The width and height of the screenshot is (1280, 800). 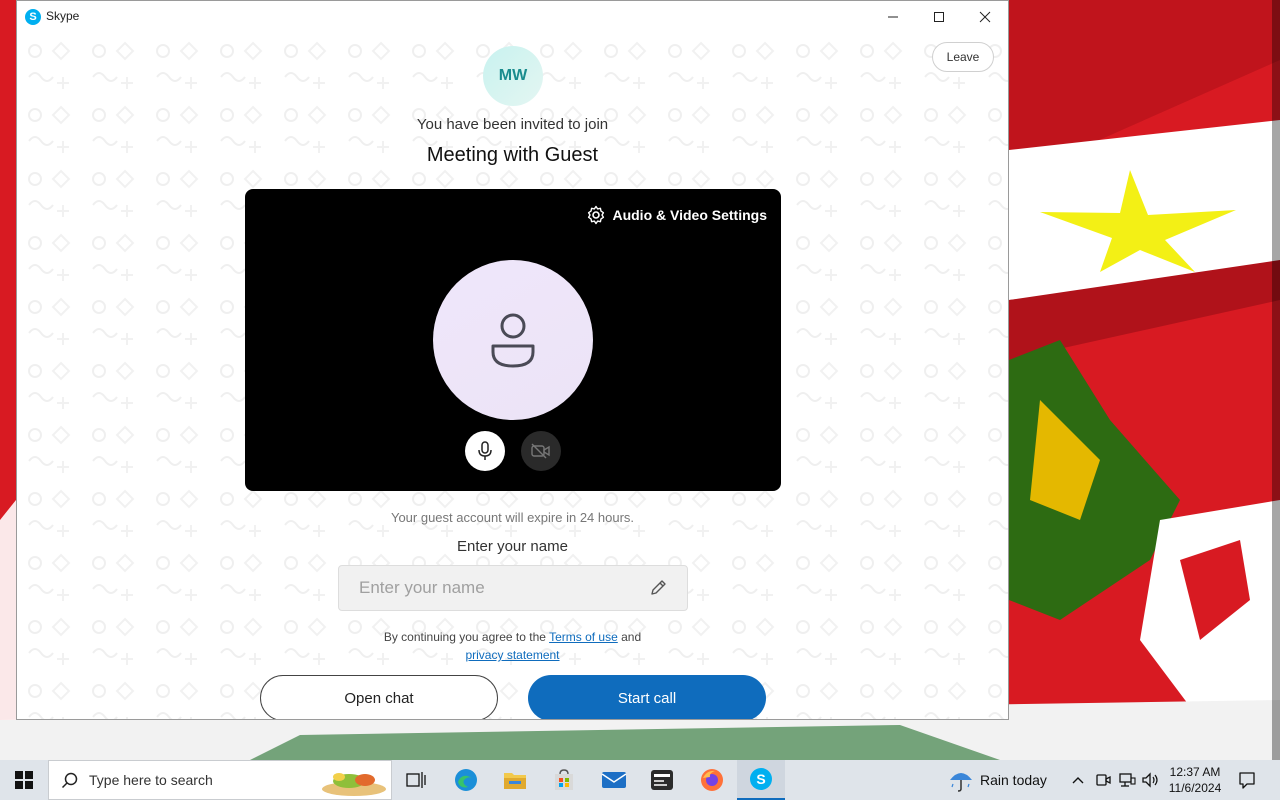 I want to click on minimize-button, so click(x=893, y=17).